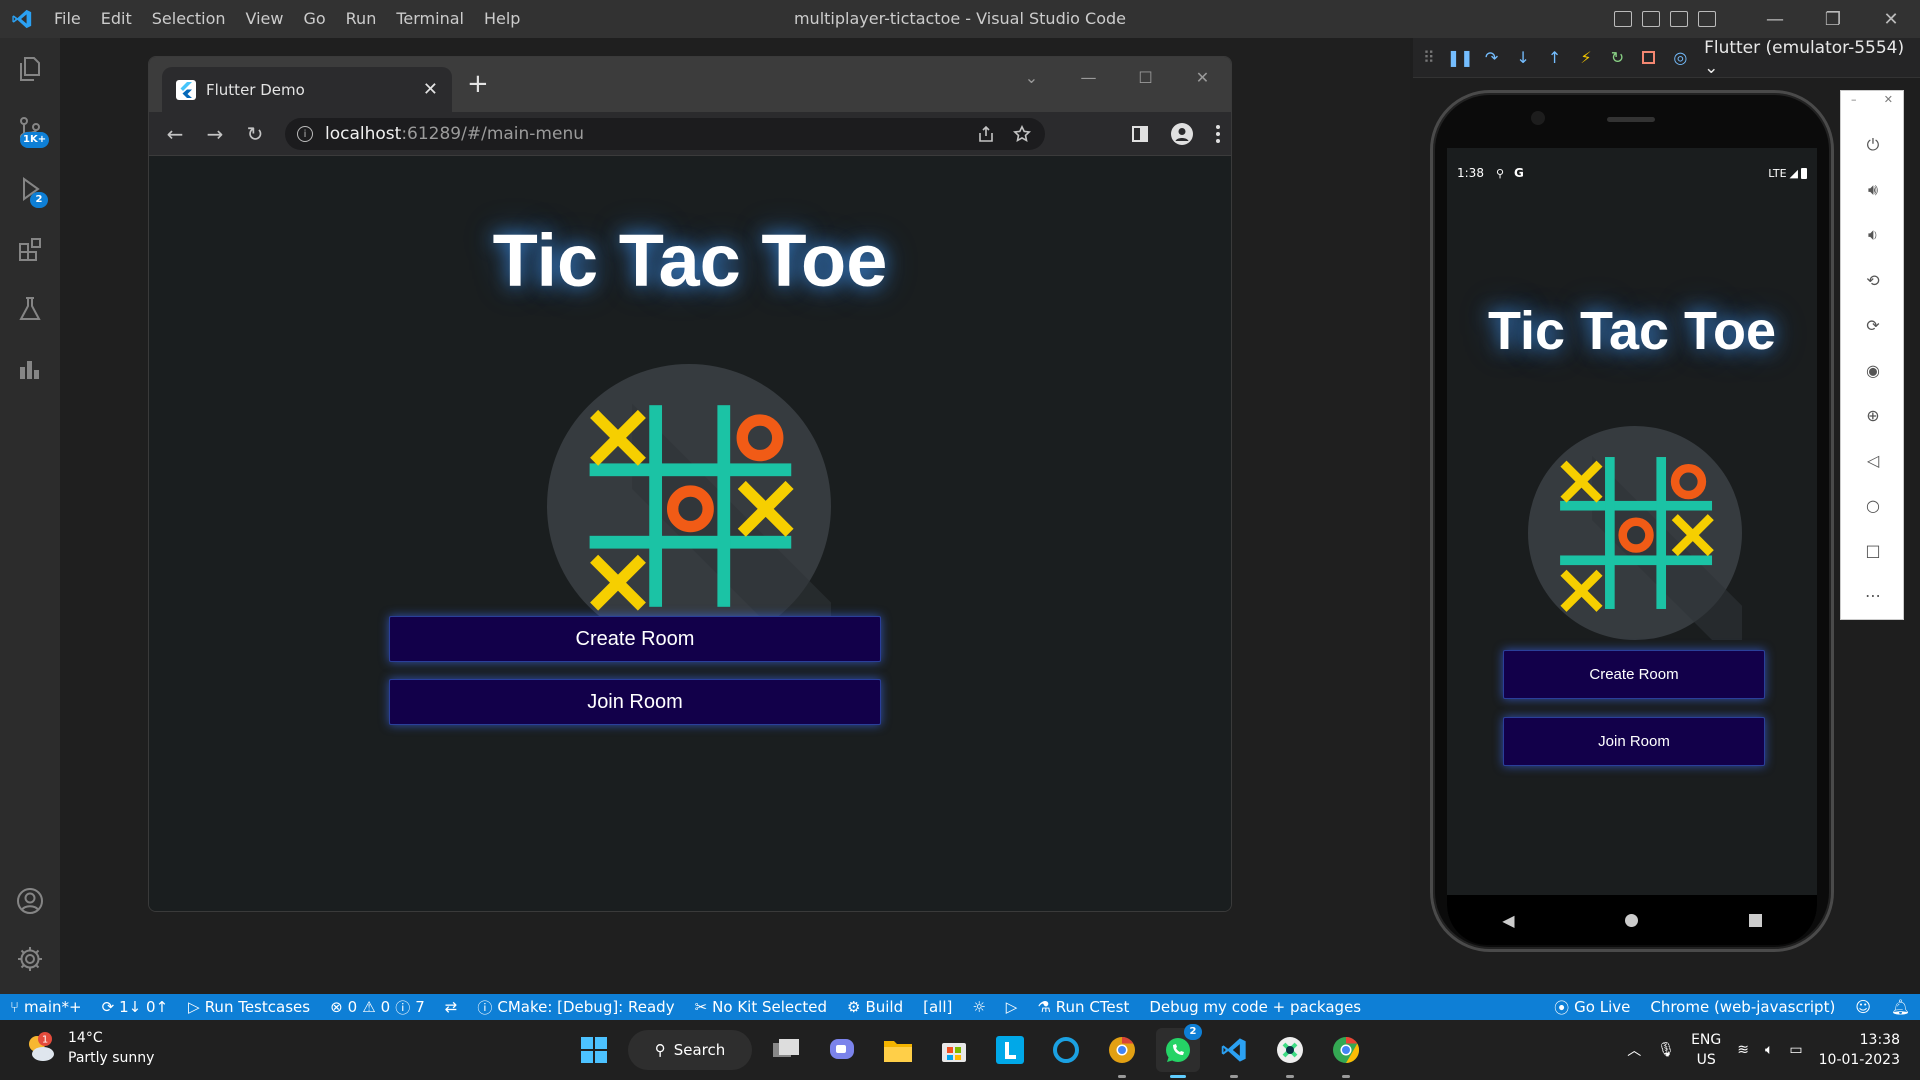  Describe the element at coordinates (1679, 19) in the screenshot. I see `toggle-secondary-sidebar-icon` at that location.